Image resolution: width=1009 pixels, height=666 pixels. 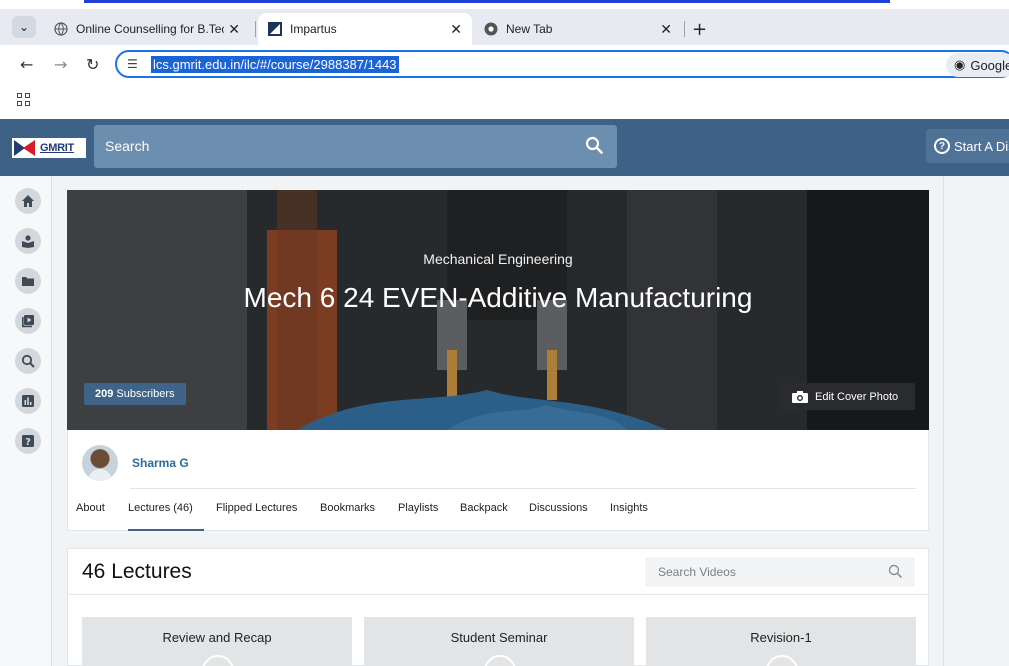 I want to click on tab-online-counselling: Online Counselling for B.Tech. A ✕, so click(x=147, y=29).